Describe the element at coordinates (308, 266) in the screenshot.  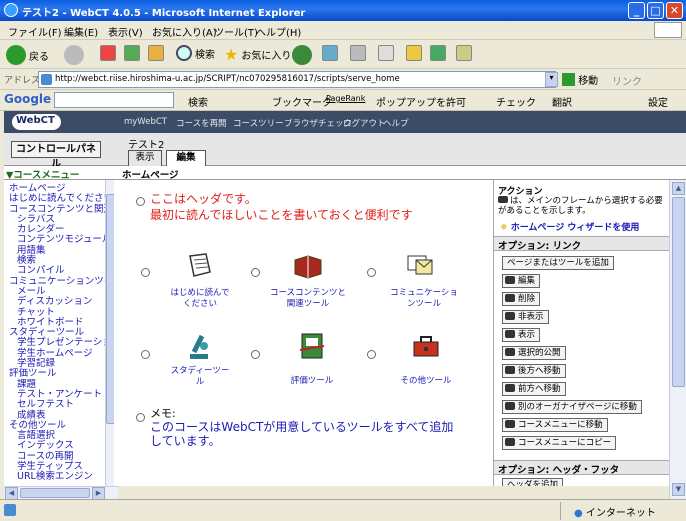
I see `books-icon` at that location.